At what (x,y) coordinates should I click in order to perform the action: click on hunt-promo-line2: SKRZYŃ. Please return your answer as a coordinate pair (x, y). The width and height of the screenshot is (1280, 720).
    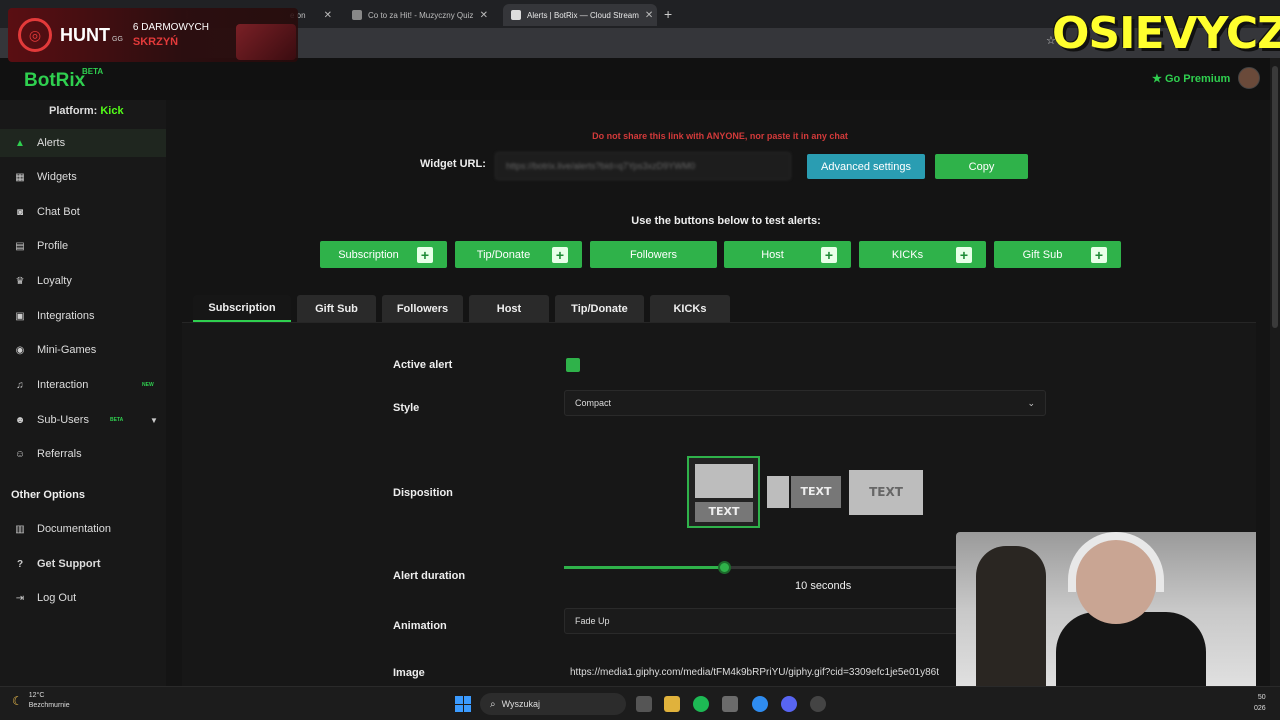
    Looking at the image, I should click on (155, 42).